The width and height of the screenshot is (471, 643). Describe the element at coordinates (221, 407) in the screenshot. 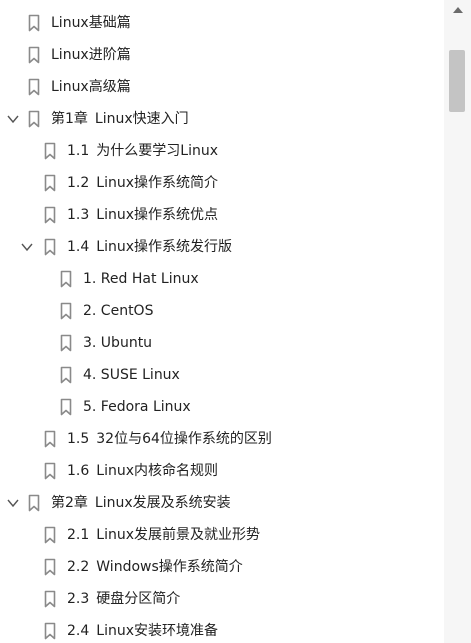

I see `bookmark-item: 5. Fedora Linux` at that location.